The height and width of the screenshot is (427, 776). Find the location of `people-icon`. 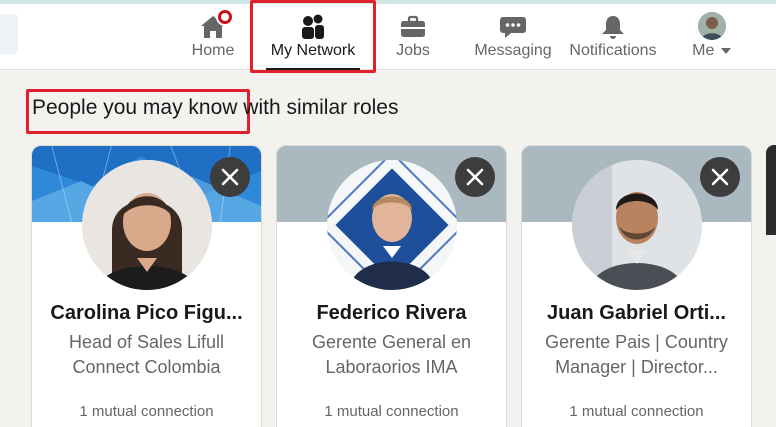

people-icon is located at coordinates (313, 26).